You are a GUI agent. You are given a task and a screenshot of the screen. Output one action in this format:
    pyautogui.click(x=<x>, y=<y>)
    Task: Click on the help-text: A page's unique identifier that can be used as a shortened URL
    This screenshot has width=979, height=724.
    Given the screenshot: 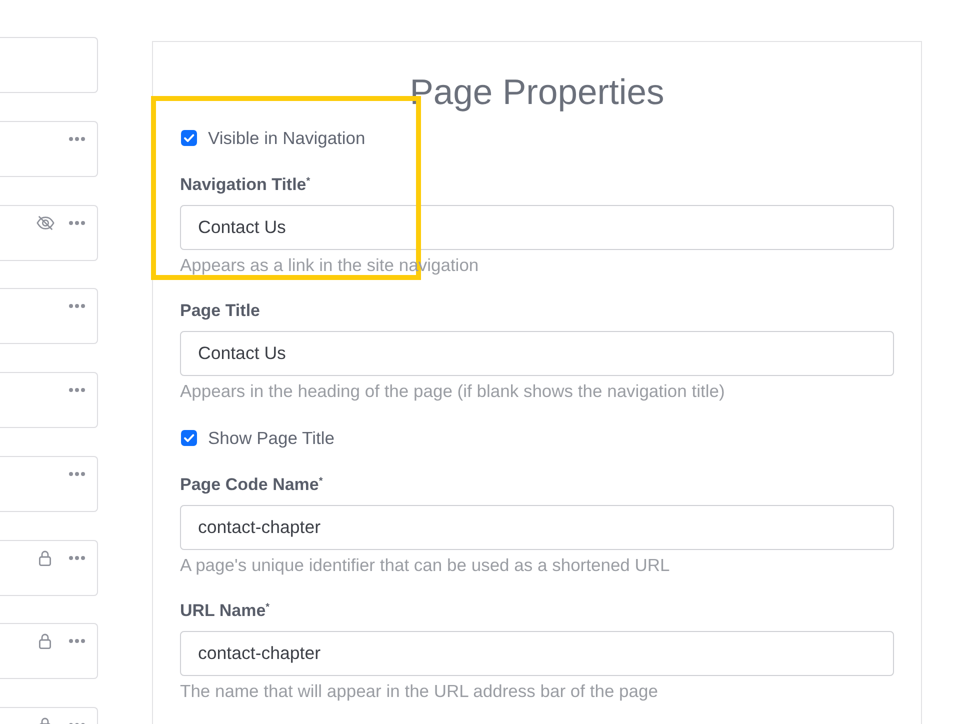 What is the action you would take?
    pyautogui.click(x=425, y=565)
    